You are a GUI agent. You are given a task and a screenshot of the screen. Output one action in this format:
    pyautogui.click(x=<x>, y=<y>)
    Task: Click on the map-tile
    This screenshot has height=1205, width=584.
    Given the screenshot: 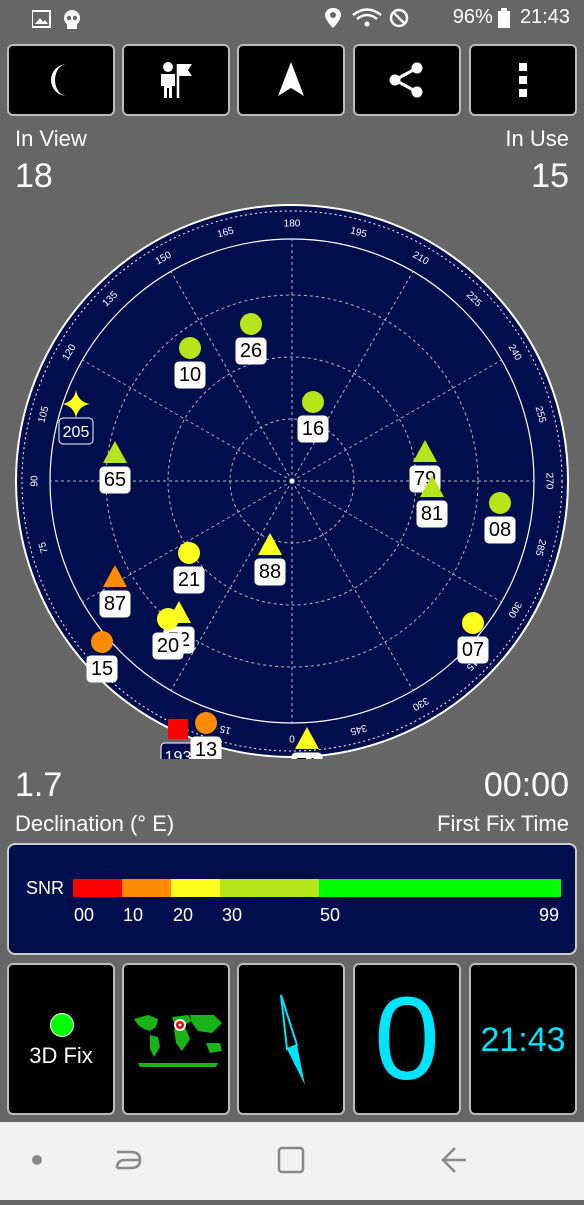 What is the action you would take?
    pyautogui.click(x=176, y=1039)
    